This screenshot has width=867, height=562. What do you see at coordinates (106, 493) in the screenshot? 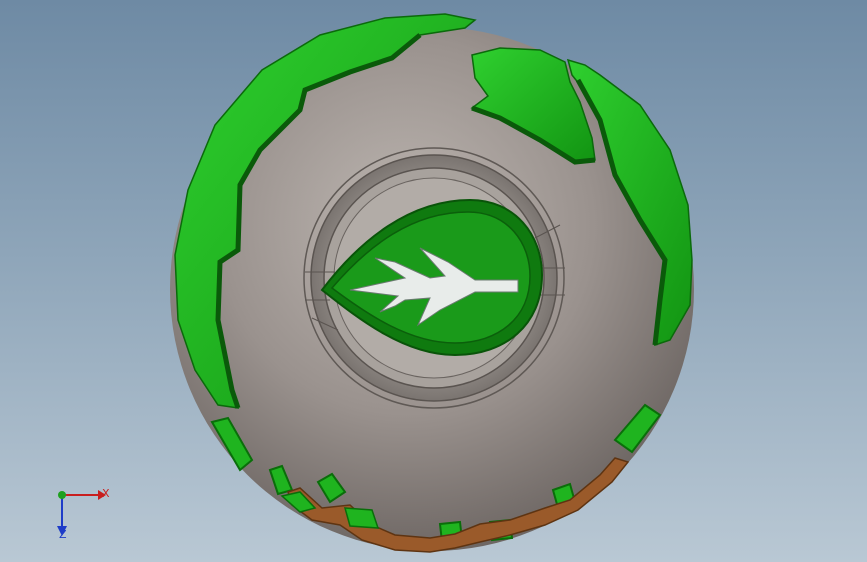
I see `x-axis-label: X` at bounding box center [106, 493].